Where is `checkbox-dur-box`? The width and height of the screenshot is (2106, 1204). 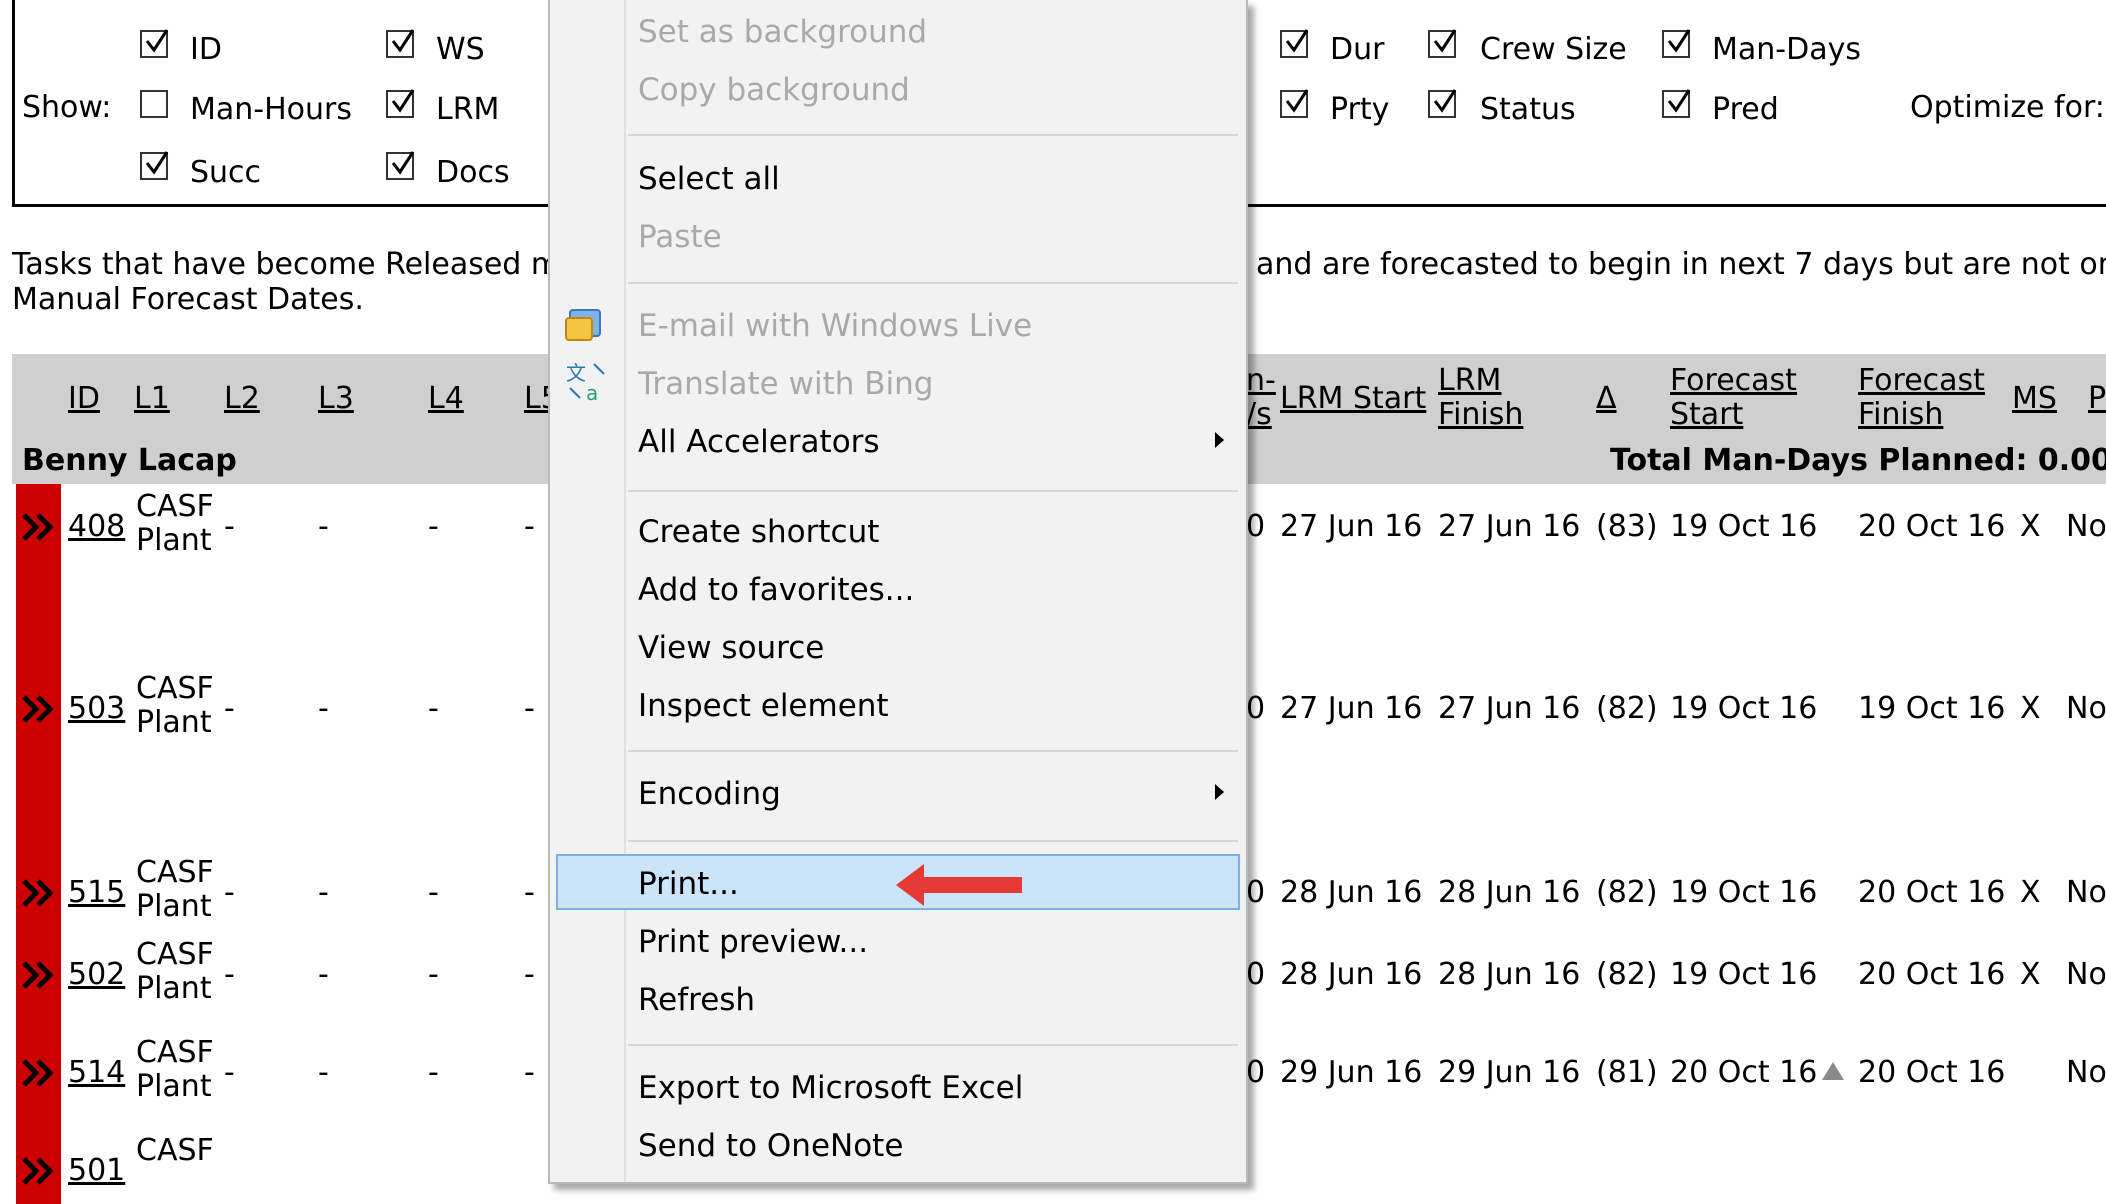 checkbox-dur-box is located at coordinates (1294, 43).